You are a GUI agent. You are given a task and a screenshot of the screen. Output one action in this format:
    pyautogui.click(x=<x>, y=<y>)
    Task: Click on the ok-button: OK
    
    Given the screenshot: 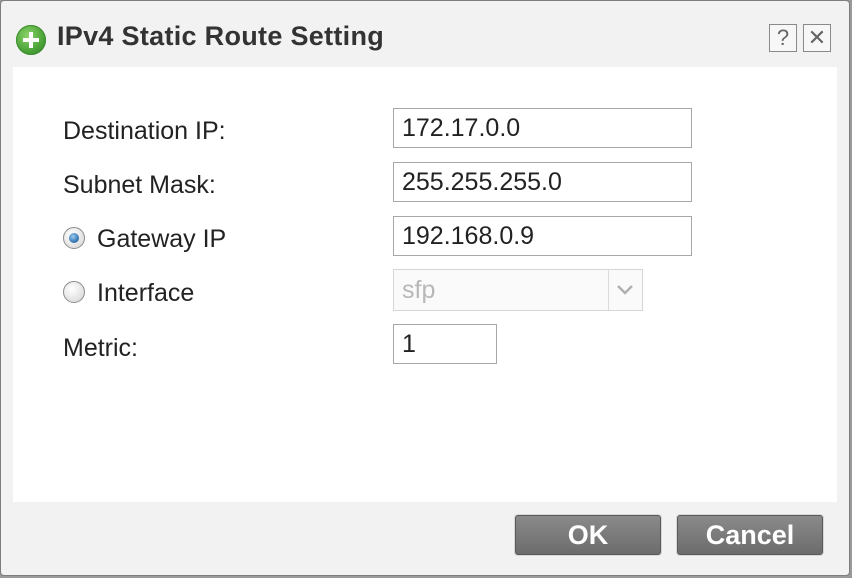 What is the action you would take?
    pyautogui.click(x=588, y=535)
    